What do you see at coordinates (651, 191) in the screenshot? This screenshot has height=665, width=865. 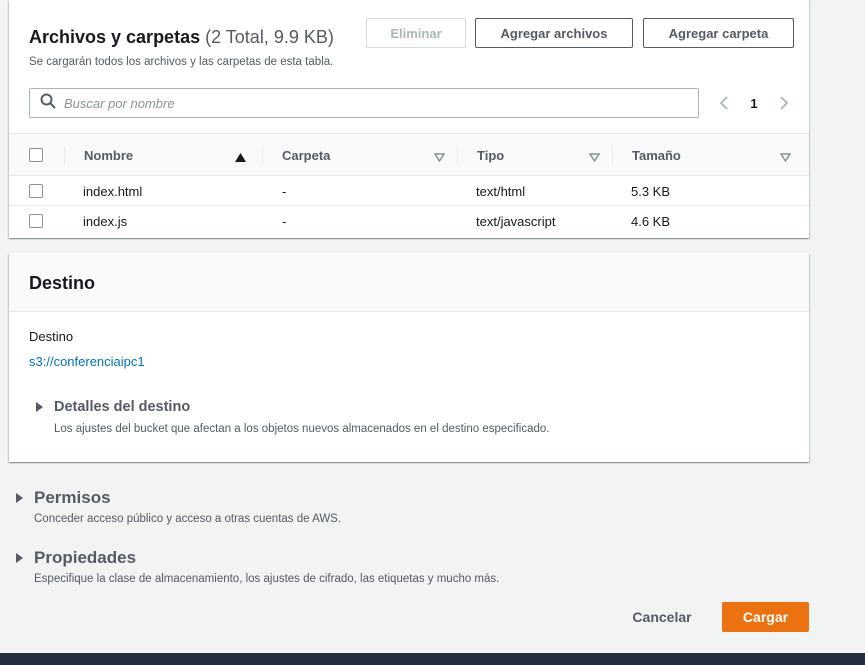 I see `cell-size: 5.3 KB` at bounding box center [651, 191].